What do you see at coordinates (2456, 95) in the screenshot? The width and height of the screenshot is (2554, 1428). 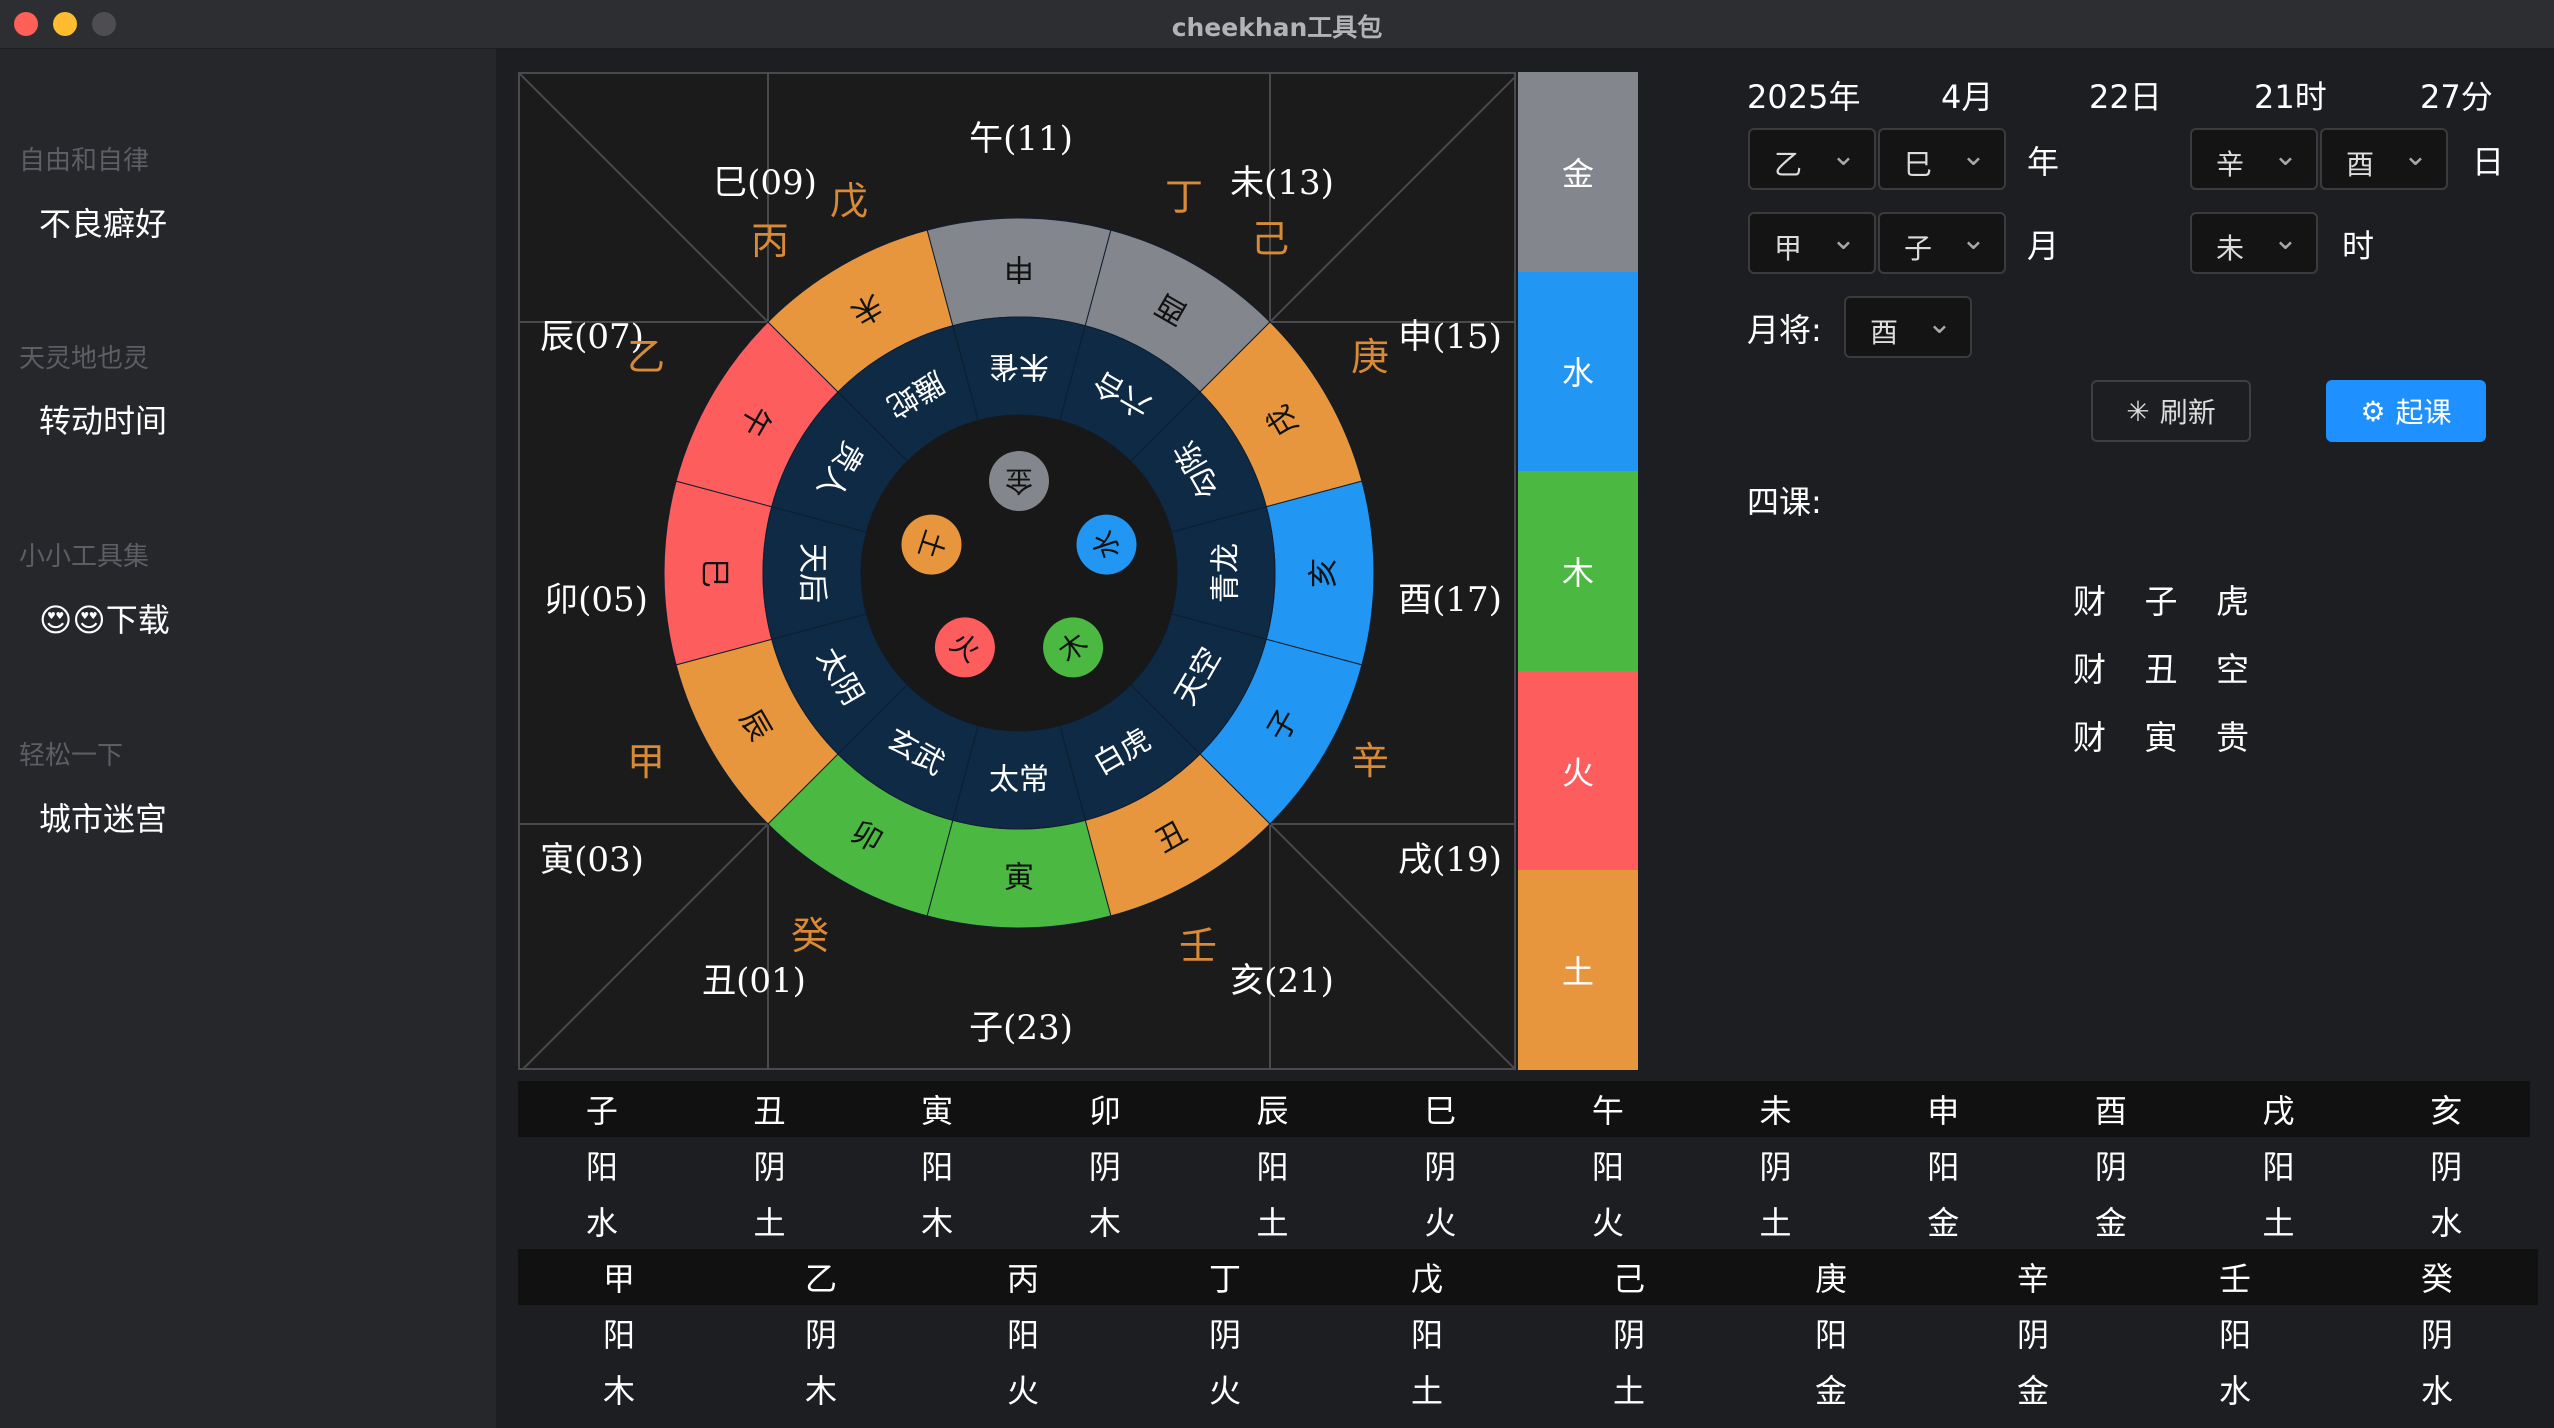 I see `minute-value: 27分` at bounding box center [2456, 95].